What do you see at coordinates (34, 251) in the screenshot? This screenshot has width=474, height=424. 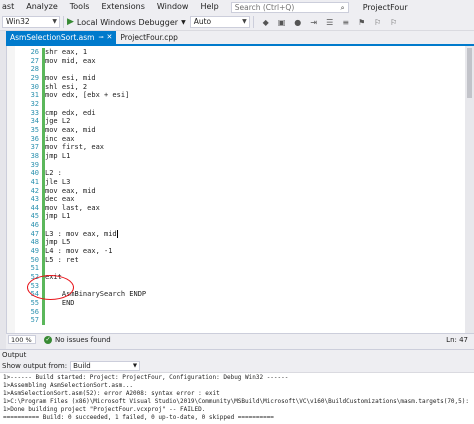 I see `line-number: 49` at bounding box center [34, 251].